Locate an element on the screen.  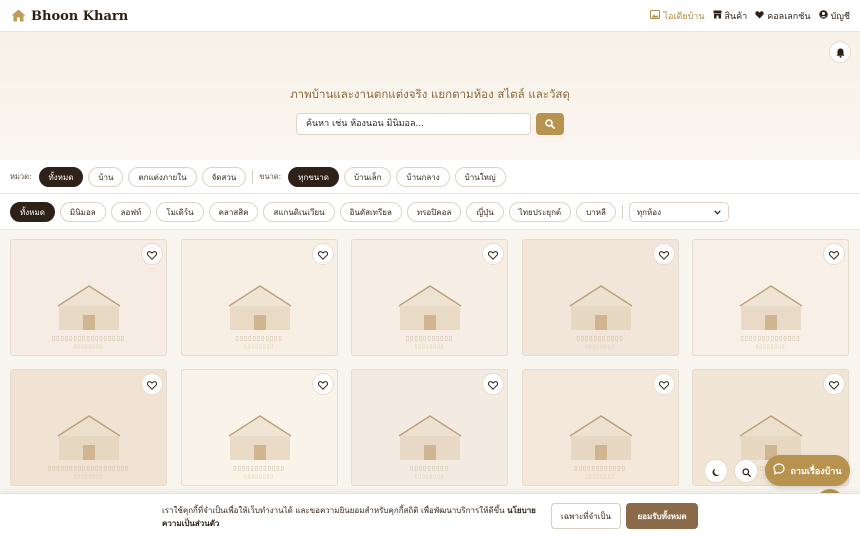
moon-icon is located at coordinates (716, 471).